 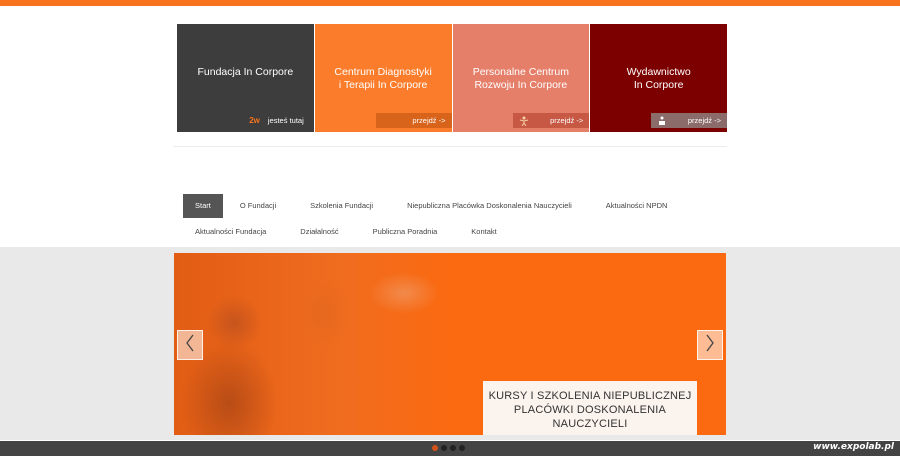 What do you see at coordinates (662, 122) in the screenshot?
I see `reader-icon` at bounding box center [662, 122].